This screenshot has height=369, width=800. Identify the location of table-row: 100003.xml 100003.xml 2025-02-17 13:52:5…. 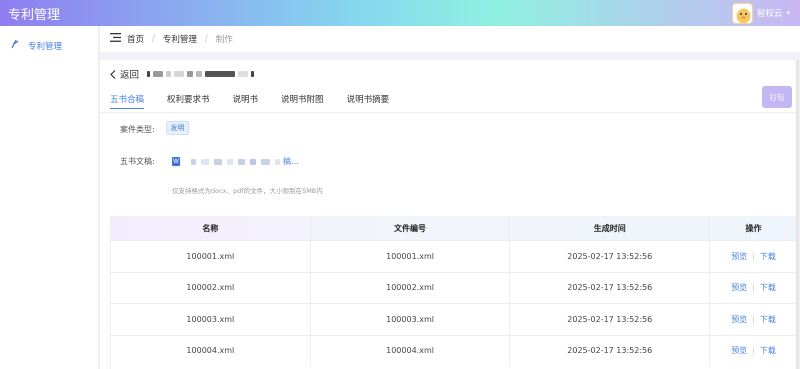
(454, 319).